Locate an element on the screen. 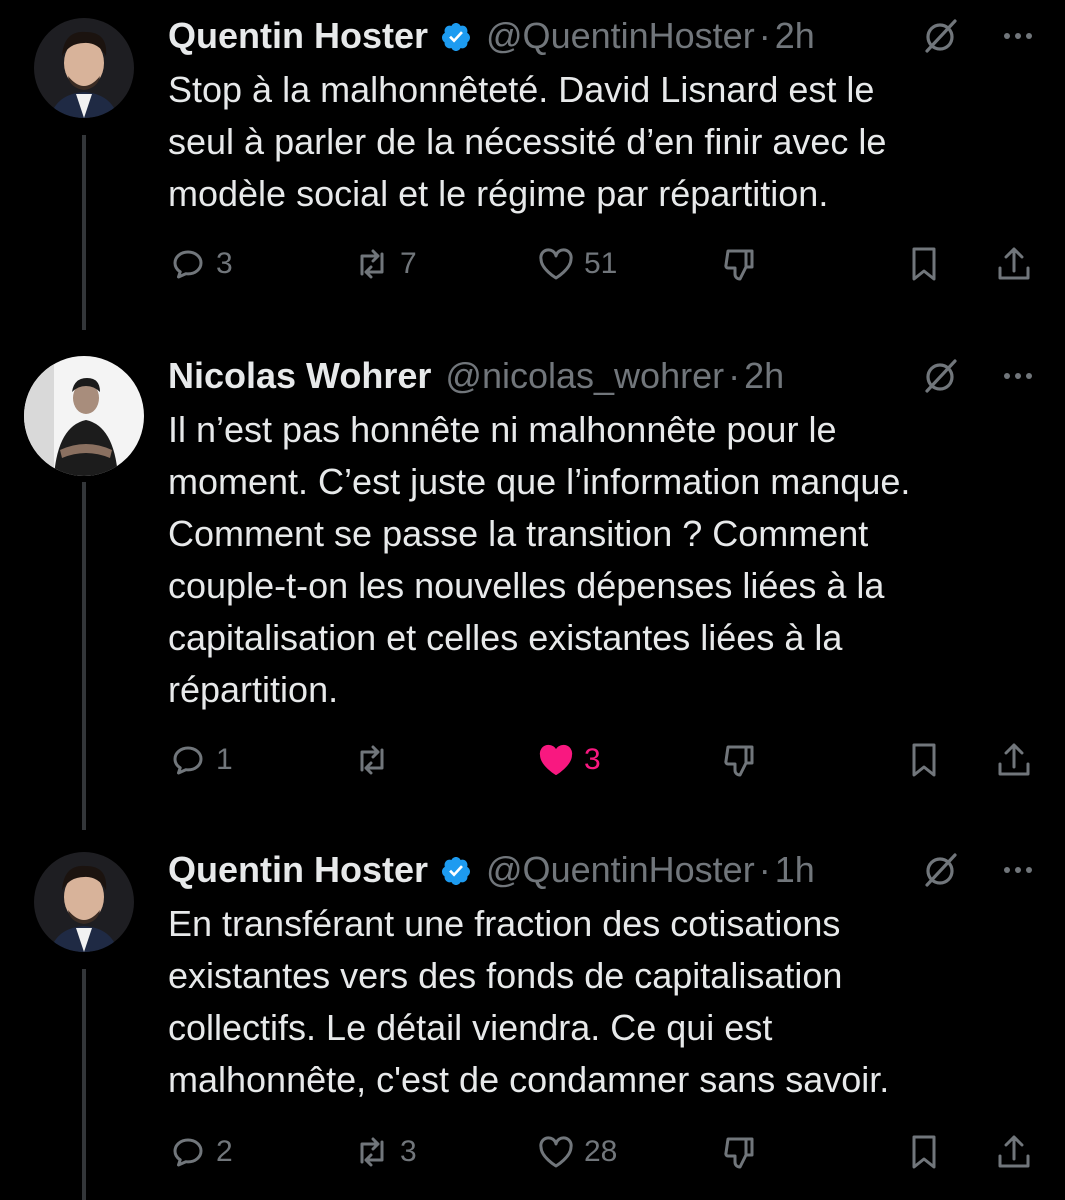  reply-button: 1 is located at coordinates (200, 760).